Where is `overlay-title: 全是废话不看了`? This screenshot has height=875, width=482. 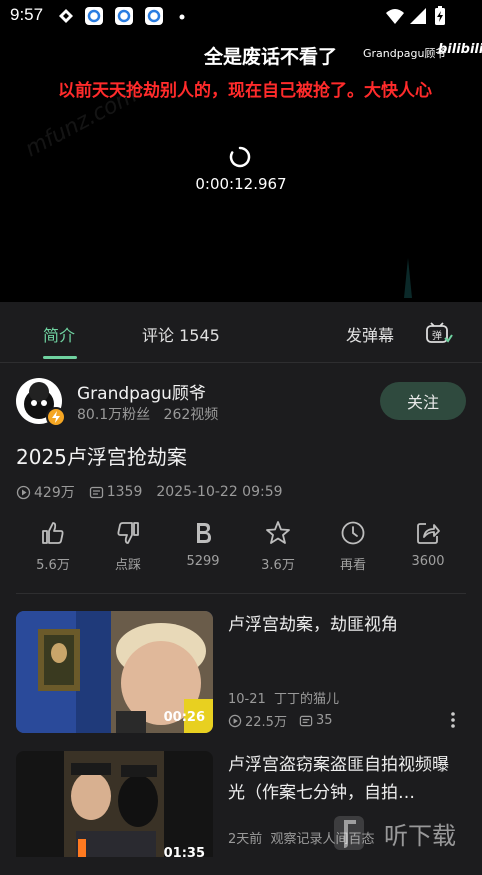
overlay-title: 全是废话不看了 is located at coordinates (271, 57).